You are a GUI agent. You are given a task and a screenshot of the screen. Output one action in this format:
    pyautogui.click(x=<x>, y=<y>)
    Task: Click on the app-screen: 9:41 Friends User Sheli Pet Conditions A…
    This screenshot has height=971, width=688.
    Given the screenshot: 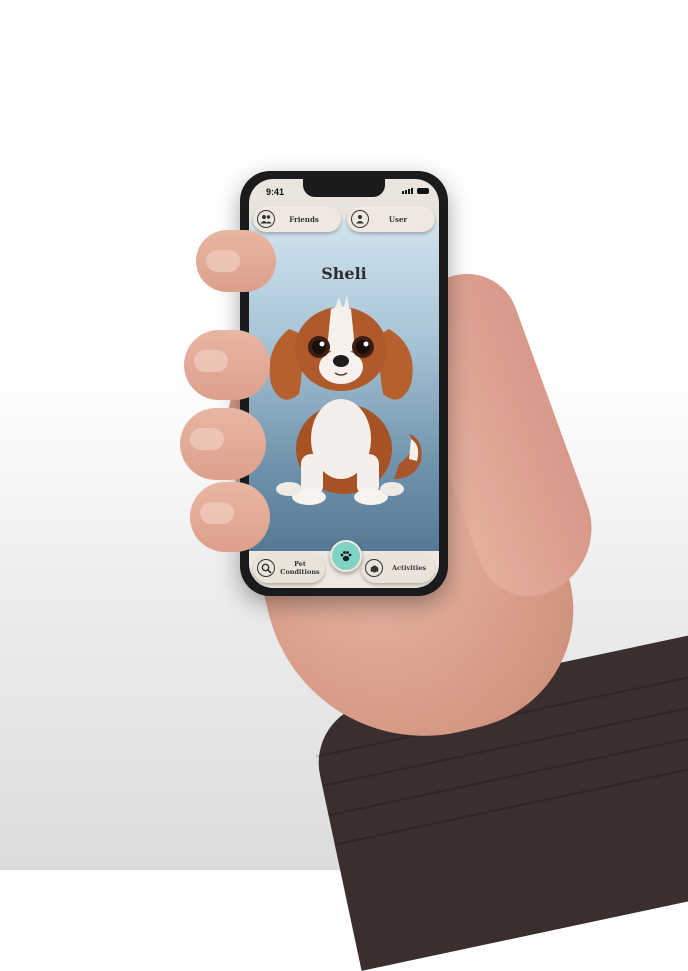 What is the action you would take?
    pyautogui.click(x=344, y=383)
    